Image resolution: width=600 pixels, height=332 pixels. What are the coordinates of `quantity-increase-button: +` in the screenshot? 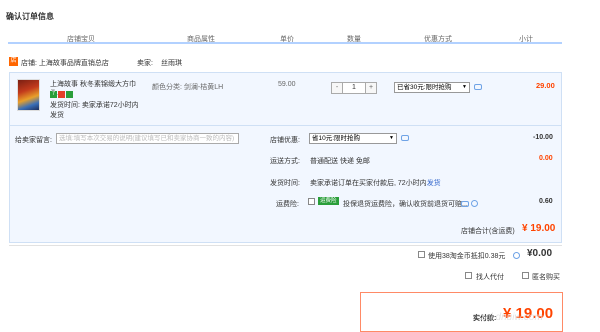 It's located at (371, 88).